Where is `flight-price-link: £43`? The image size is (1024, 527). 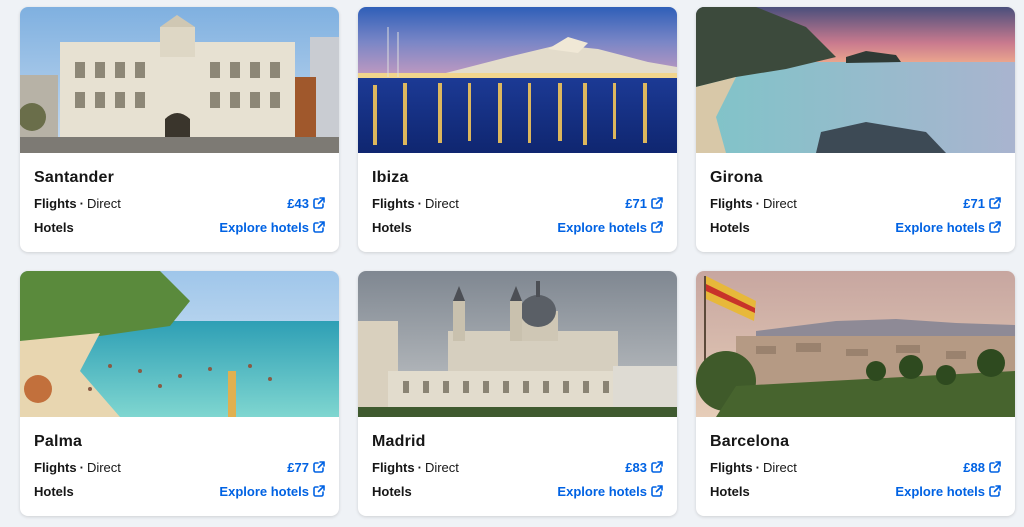 flight-price-link: £43 is located at coordinates (306, 203).